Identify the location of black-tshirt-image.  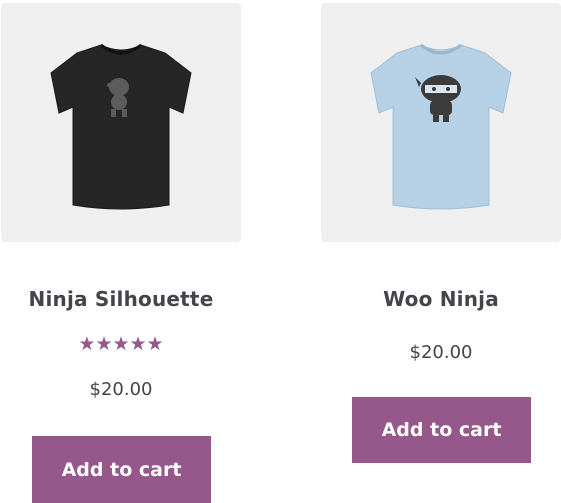
(121, 126).